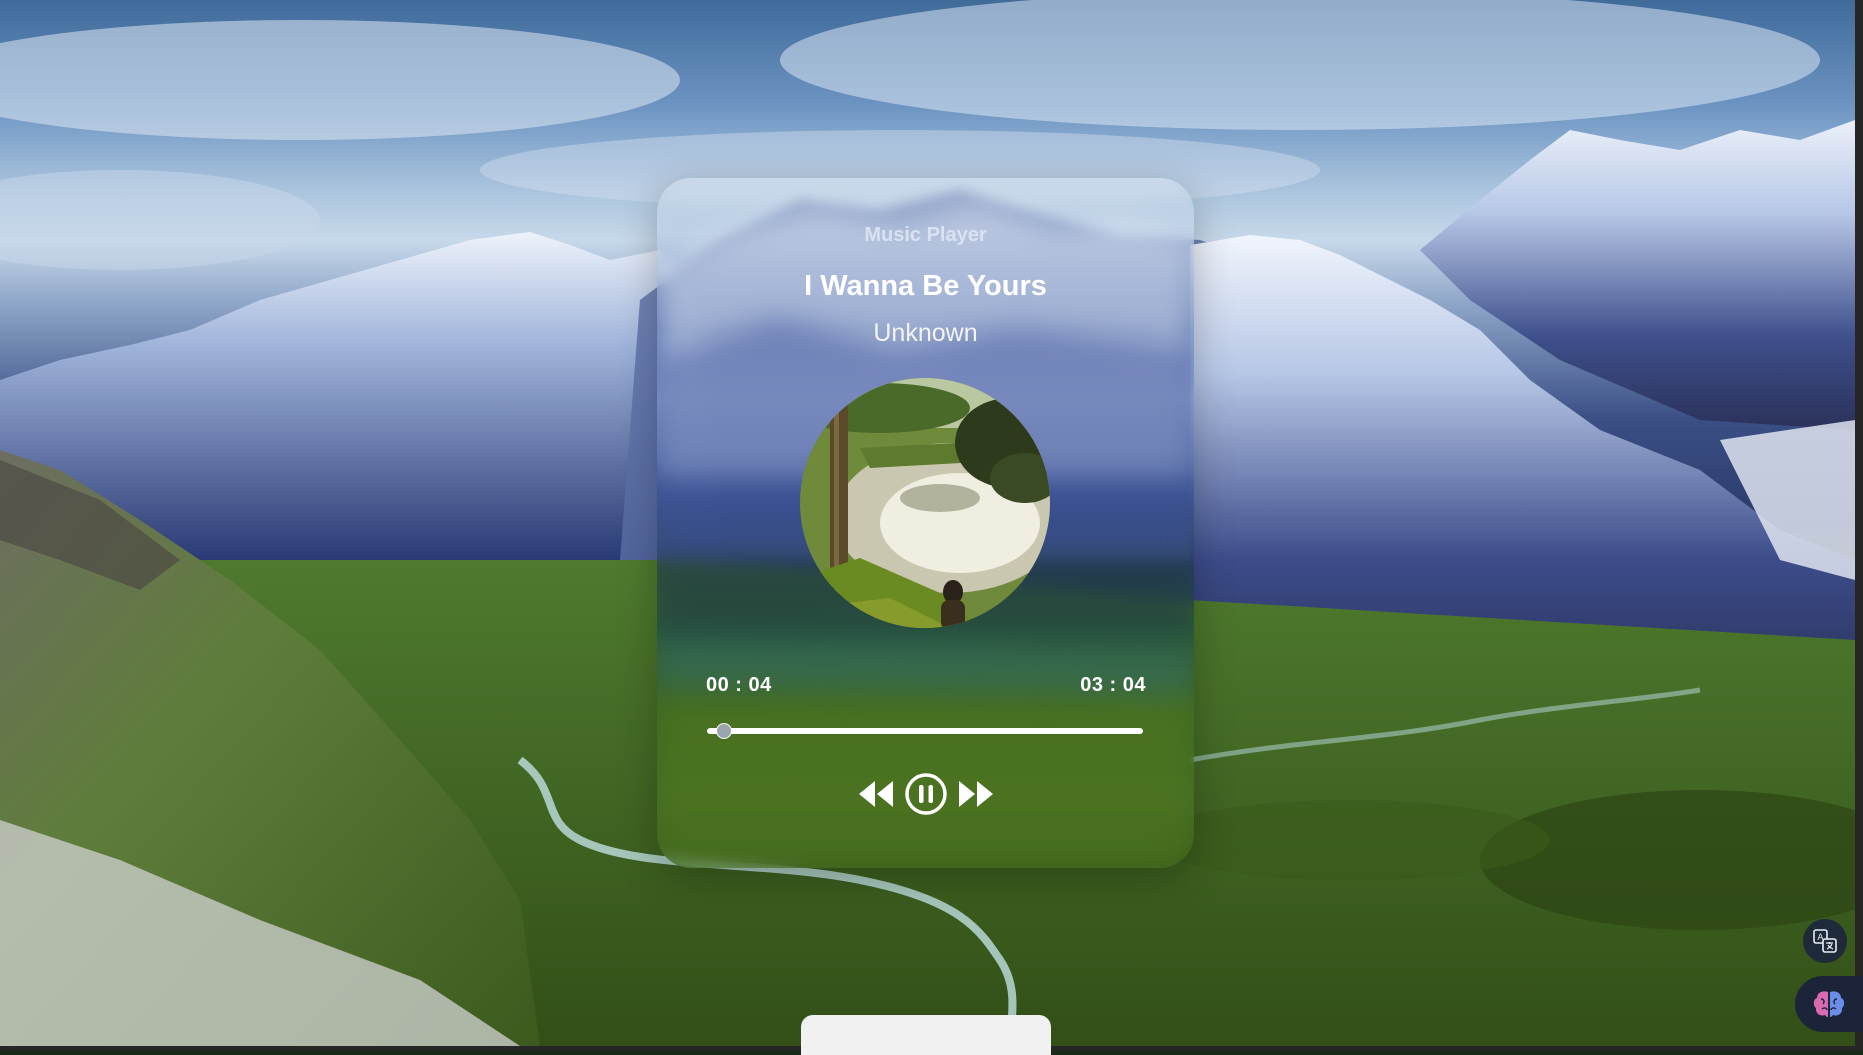  Describe the element at coordinates (739, 685) in the screenshot. I see `current-time: 00 : 04` at that location.